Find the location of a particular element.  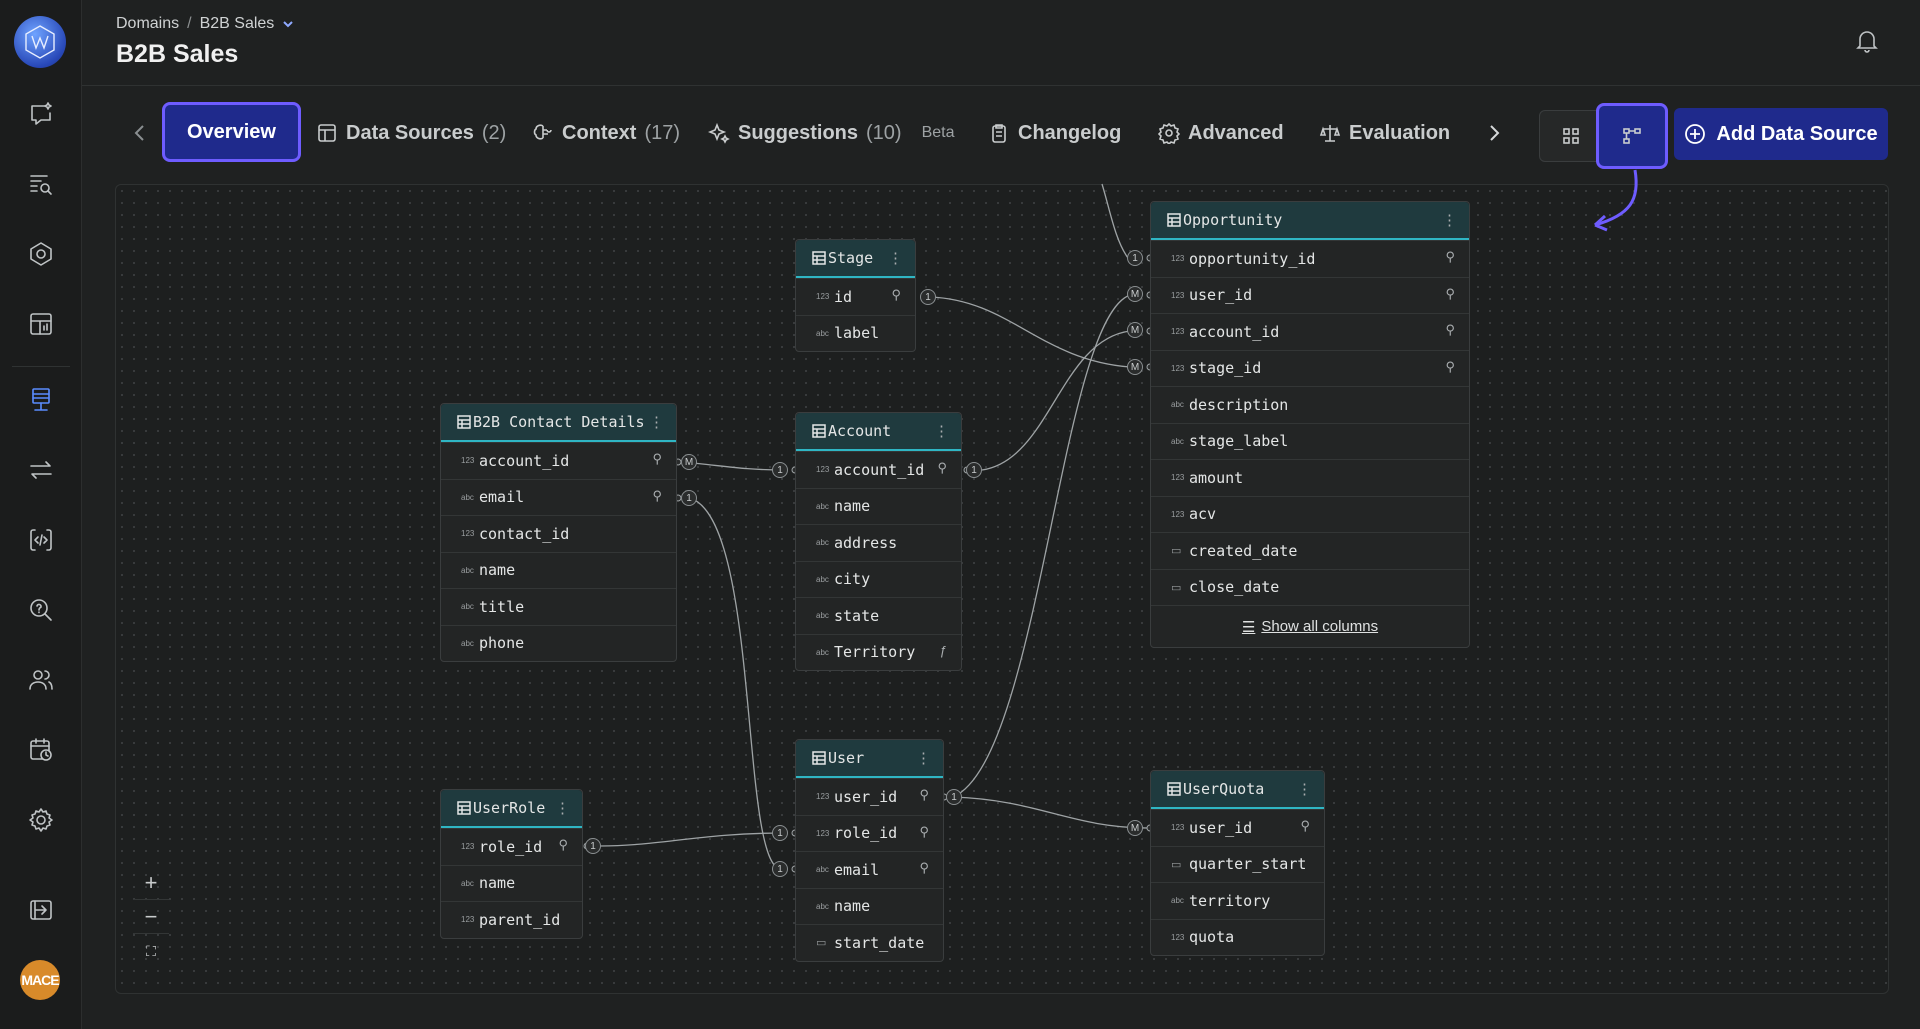

column-row: abc address is located at coordinates (878, 542).